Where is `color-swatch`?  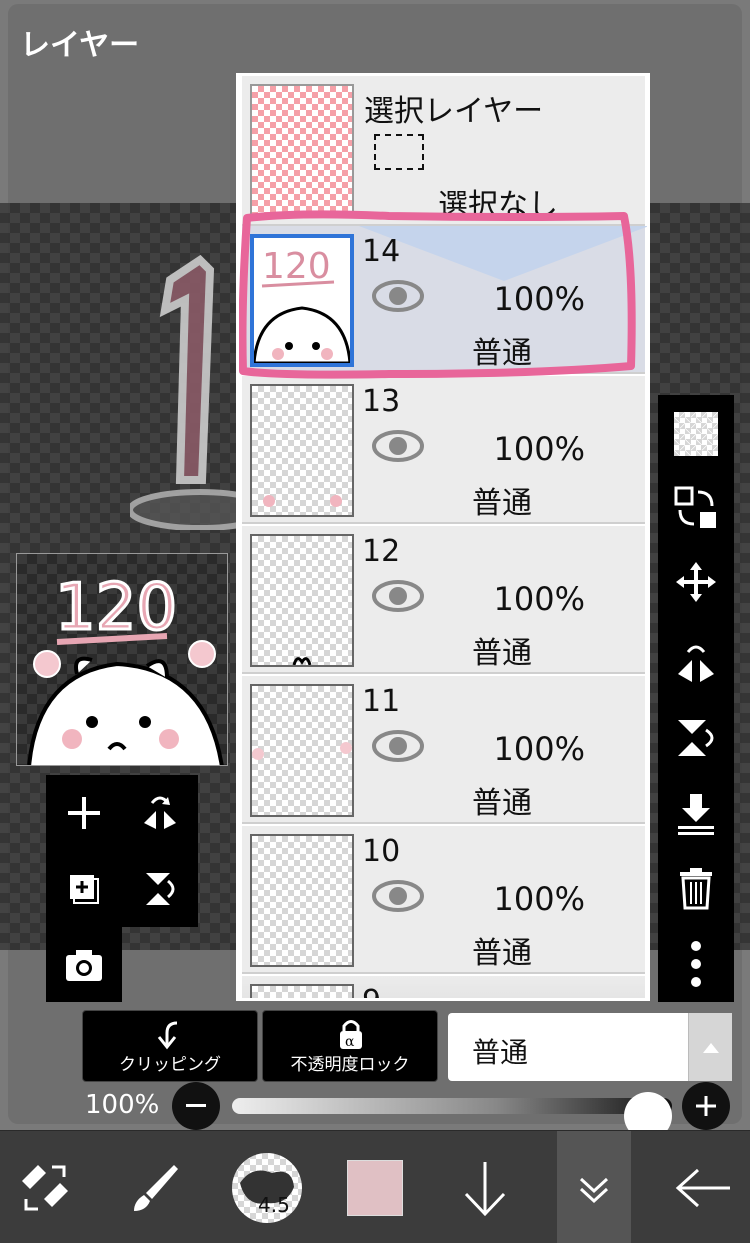 color-swatch is located at coordinates (375, 1187).